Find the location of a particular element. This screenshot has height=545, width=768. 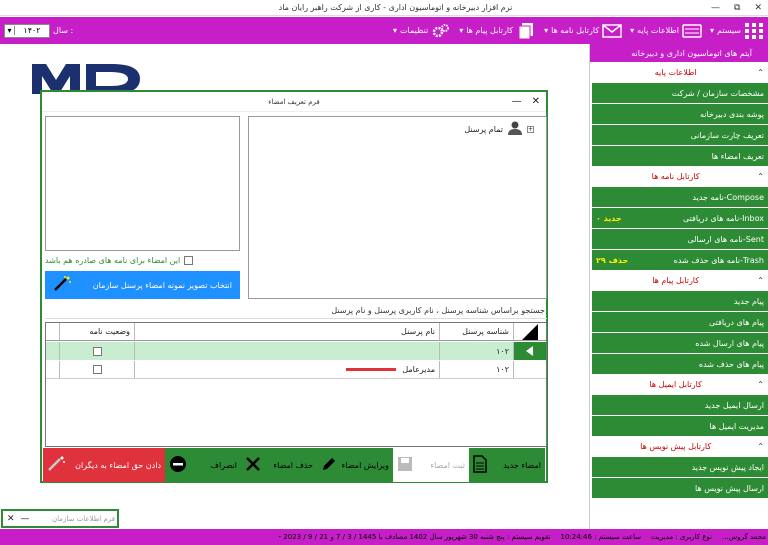

close-button: ✕ is located at coordinates (758, 8).